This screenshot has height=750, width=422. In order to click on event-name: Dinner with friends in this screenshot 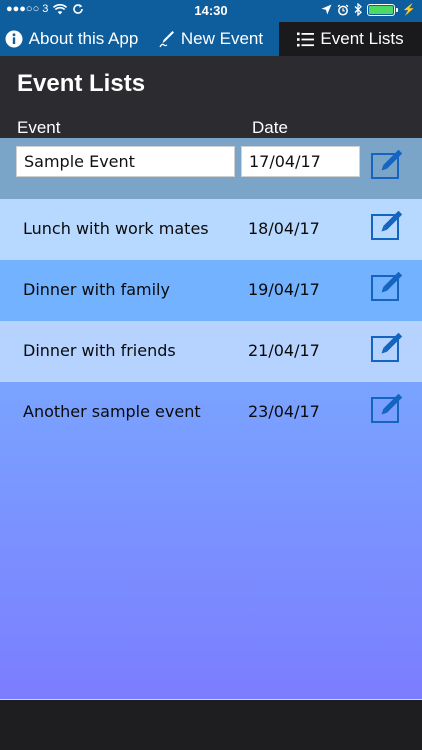, I will do `click(99, 350)`.